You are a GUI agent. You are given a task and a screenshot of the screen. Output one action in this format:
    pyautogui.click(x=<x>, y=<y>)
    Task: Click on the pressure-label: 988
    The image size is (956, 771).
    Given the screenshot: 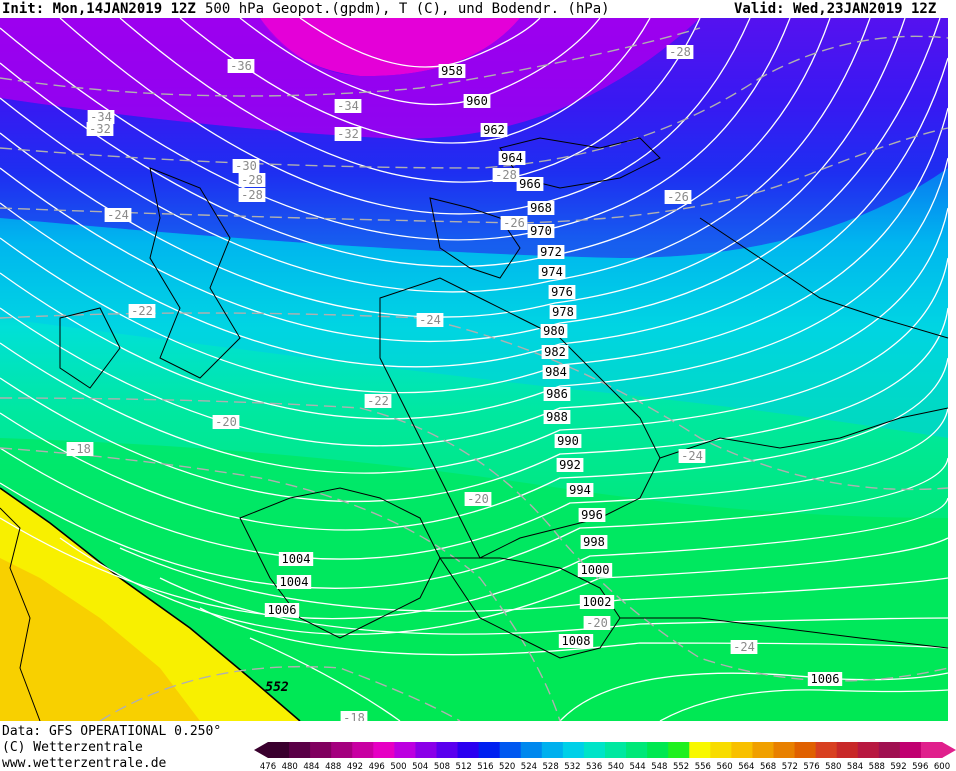 What is the action you would take?
    pyautogui.click(x=557, y=417)
    